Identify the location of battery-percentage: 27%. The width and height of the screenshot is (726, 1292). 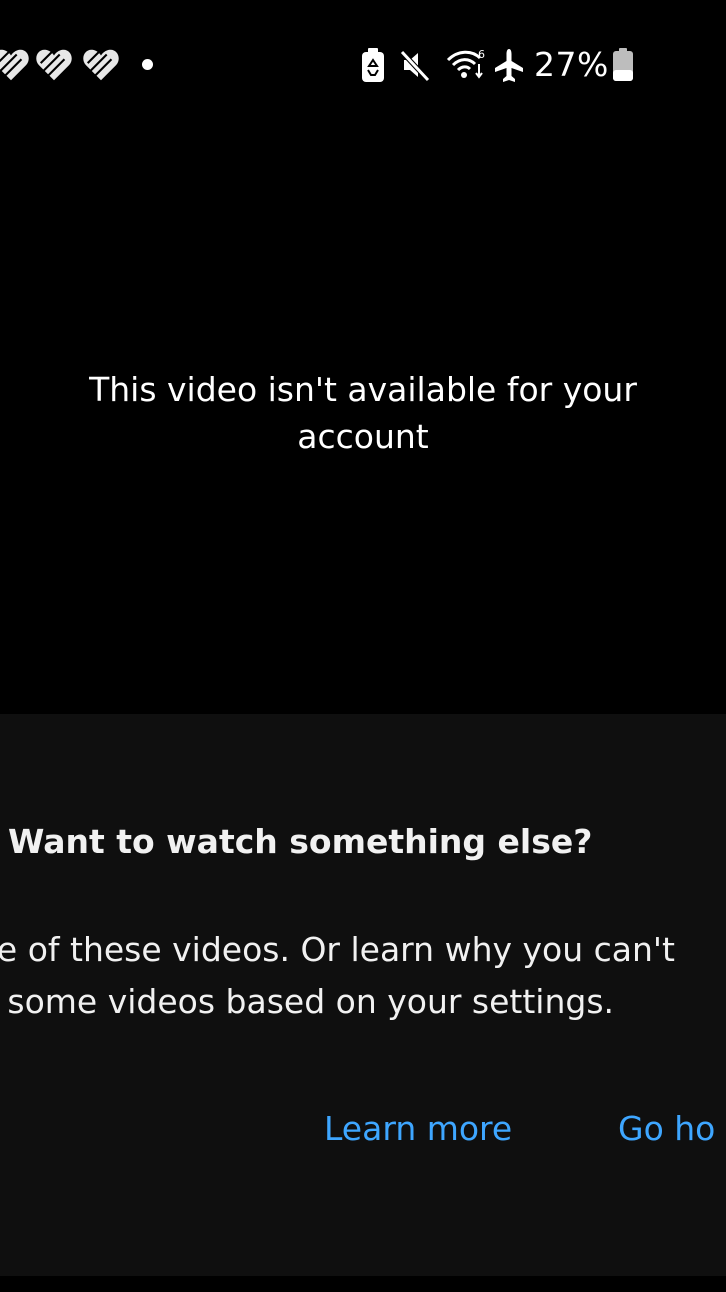
(571, 64).